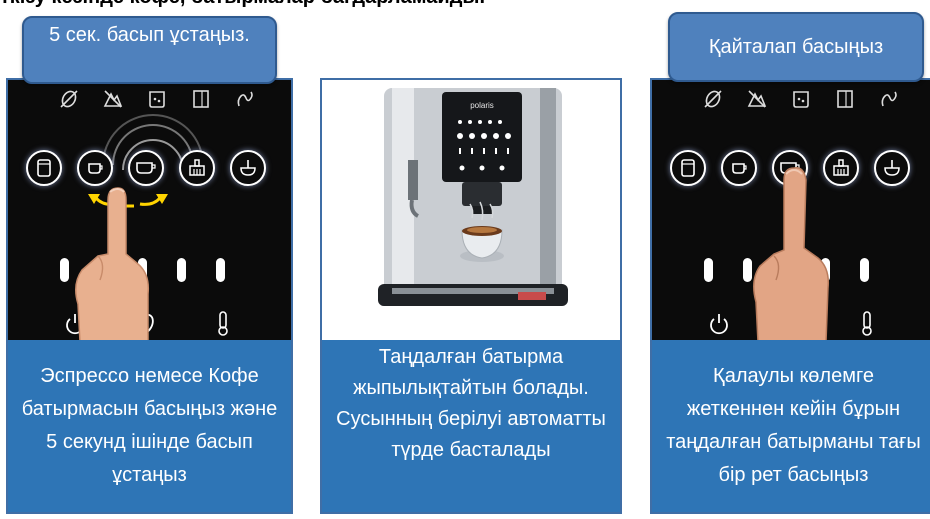 The height and width of the screenshot is (519, 930). Describe the element at coordinates (473, 197) in the screenshot. I see `coffee-machine-icon: polaris` at that location.